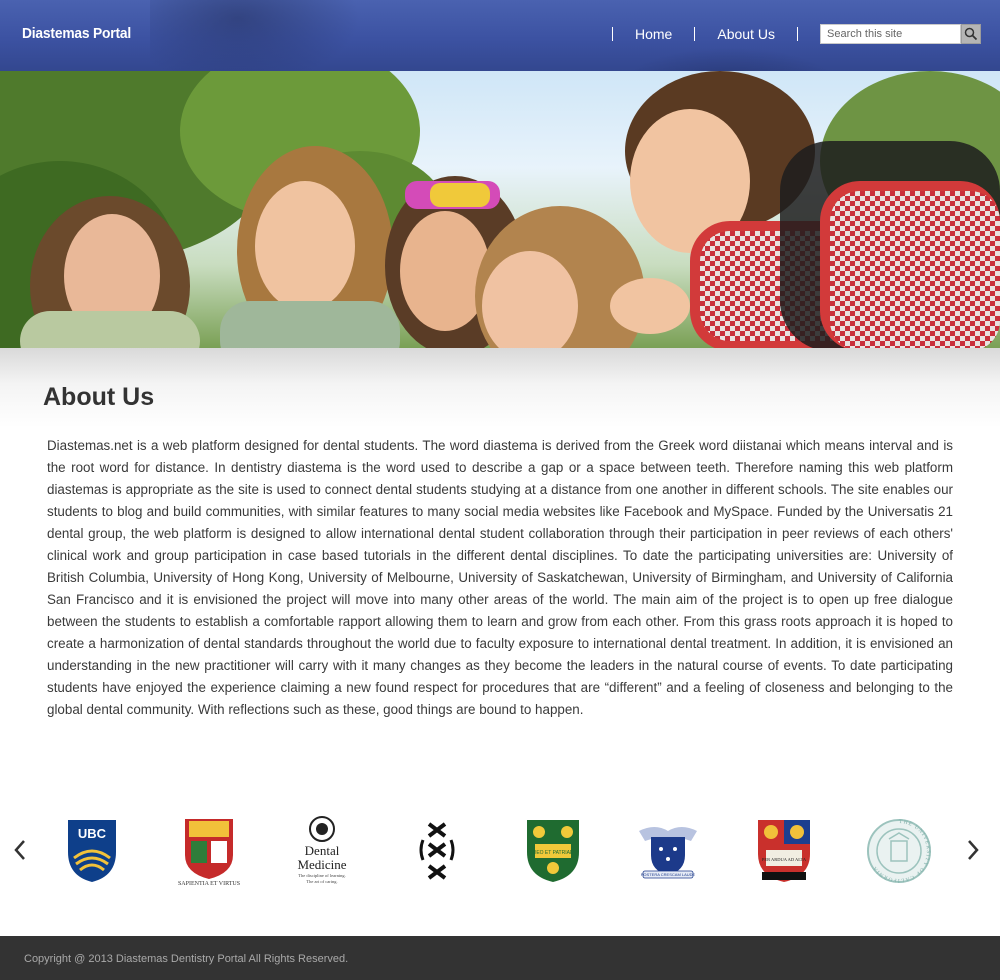  Describe the element at coordinates (76, 33) in the screenshot. I see `site-logo: Diastemas Portal` at that location.